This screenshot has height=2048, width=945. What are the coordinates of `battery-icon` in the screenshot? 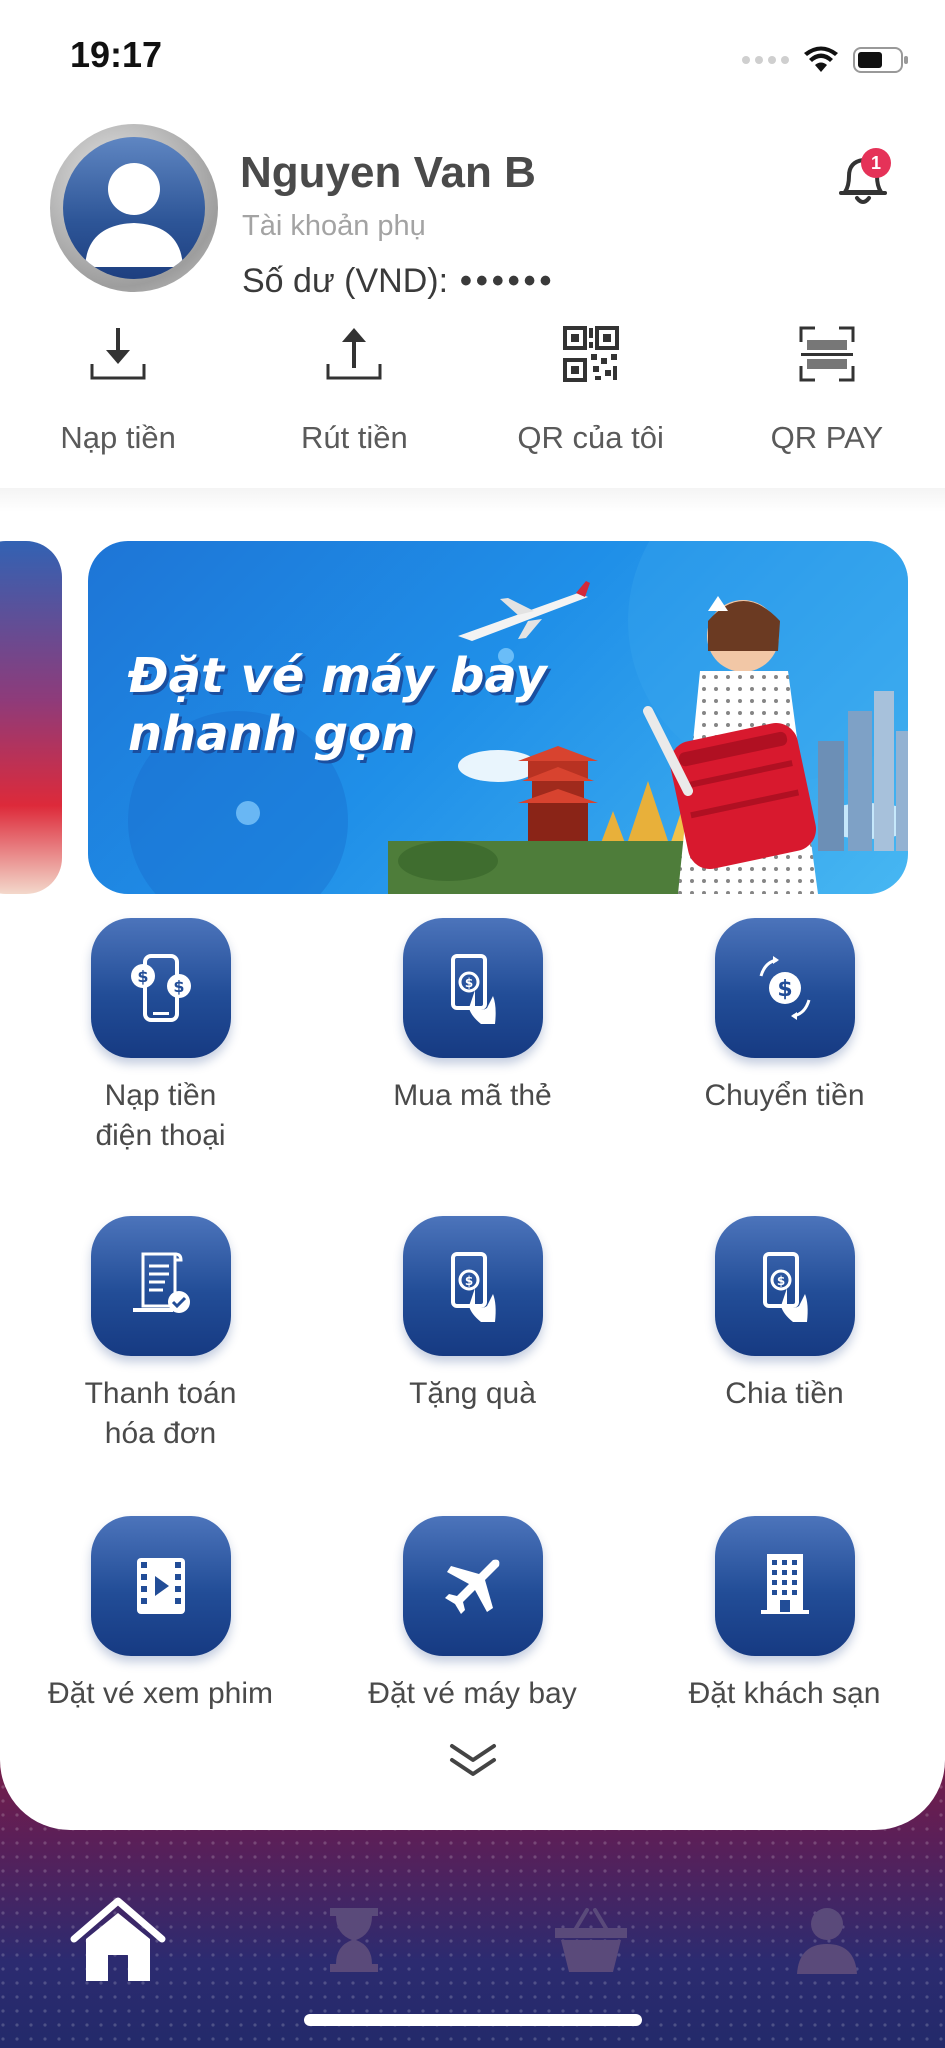 It's located at (880, 60).